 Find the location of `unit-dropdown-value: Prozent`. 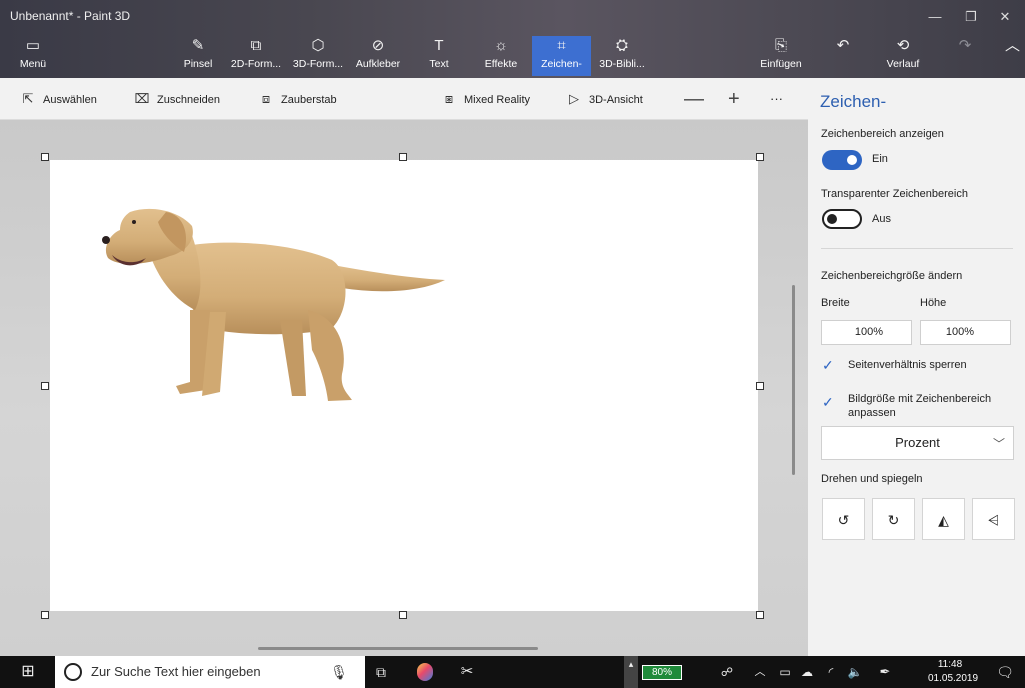

unit-dropdown-value: Prozent is located at coordinates (917, 442).